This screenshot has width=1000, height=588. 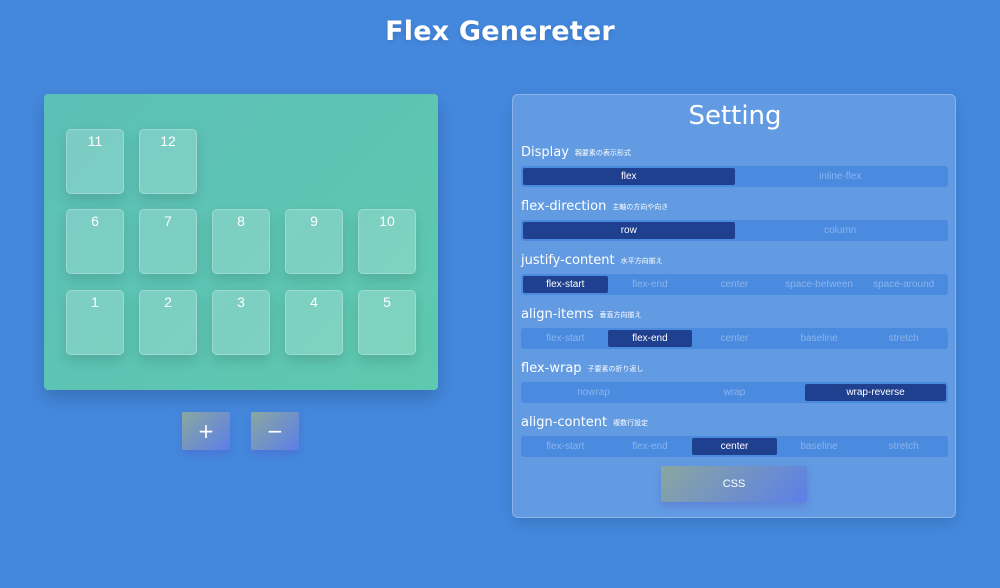 I want to click on display-selector: flex inline-flex, so click(x=734, y=176).